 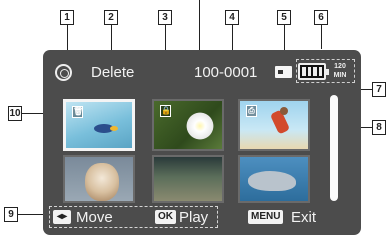 I want to click on callout-6-line, so click(x=321, y=37).